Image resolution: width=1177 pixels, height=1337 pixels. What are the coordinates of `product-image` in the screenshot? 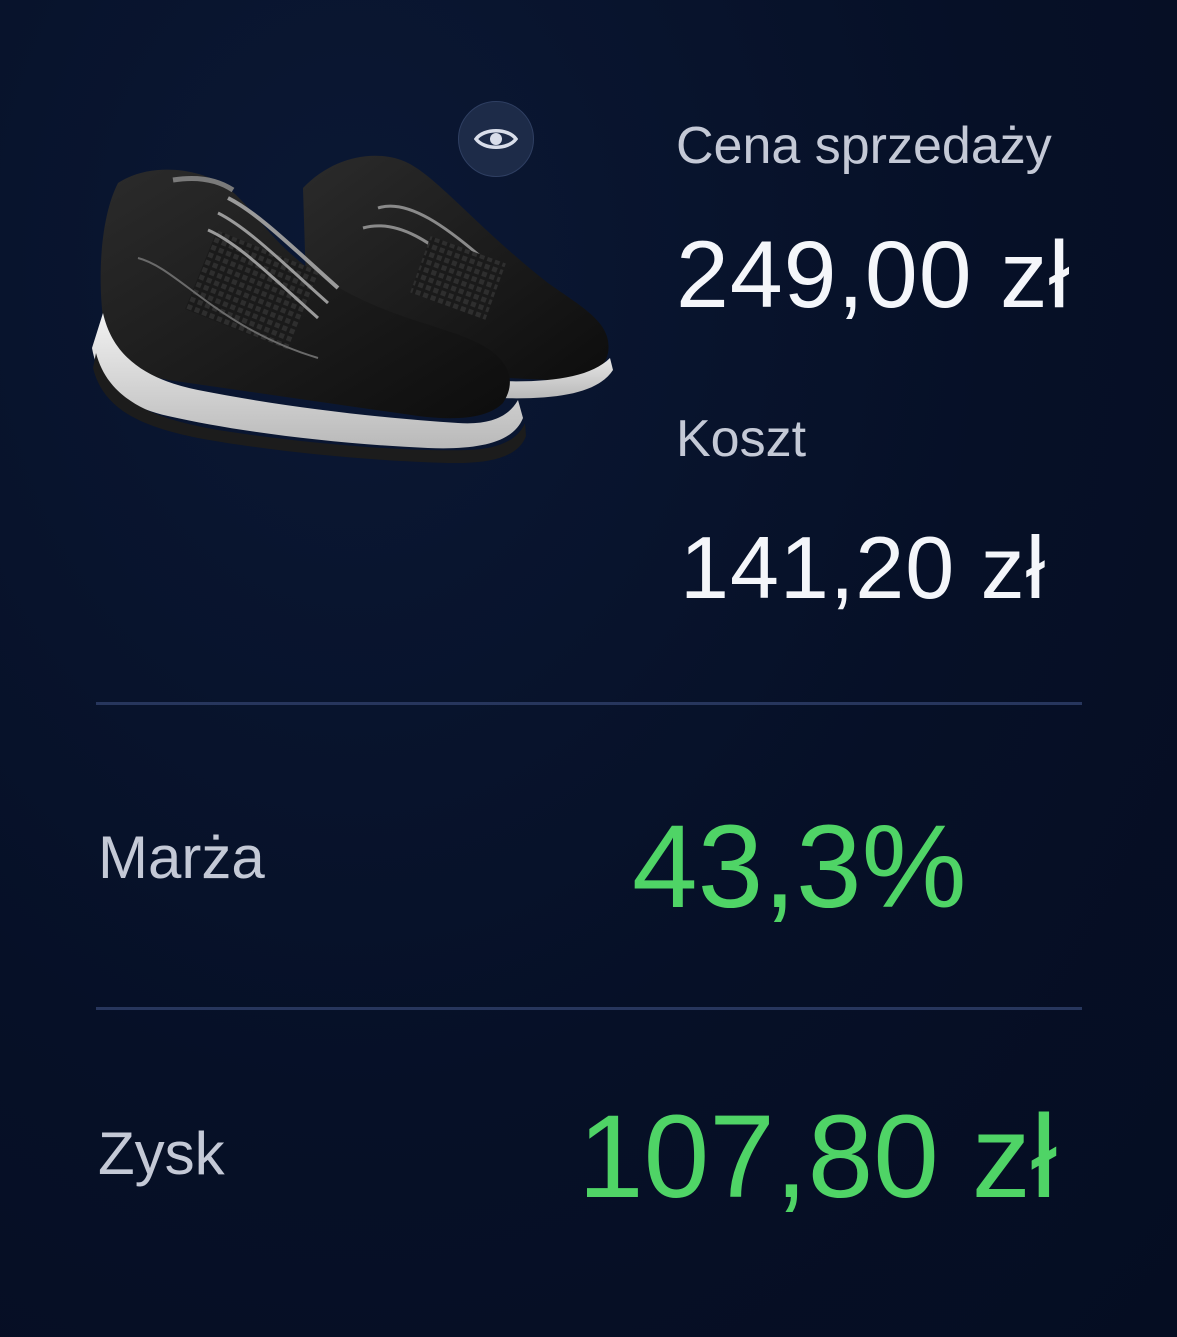 It's located at (352, 309).